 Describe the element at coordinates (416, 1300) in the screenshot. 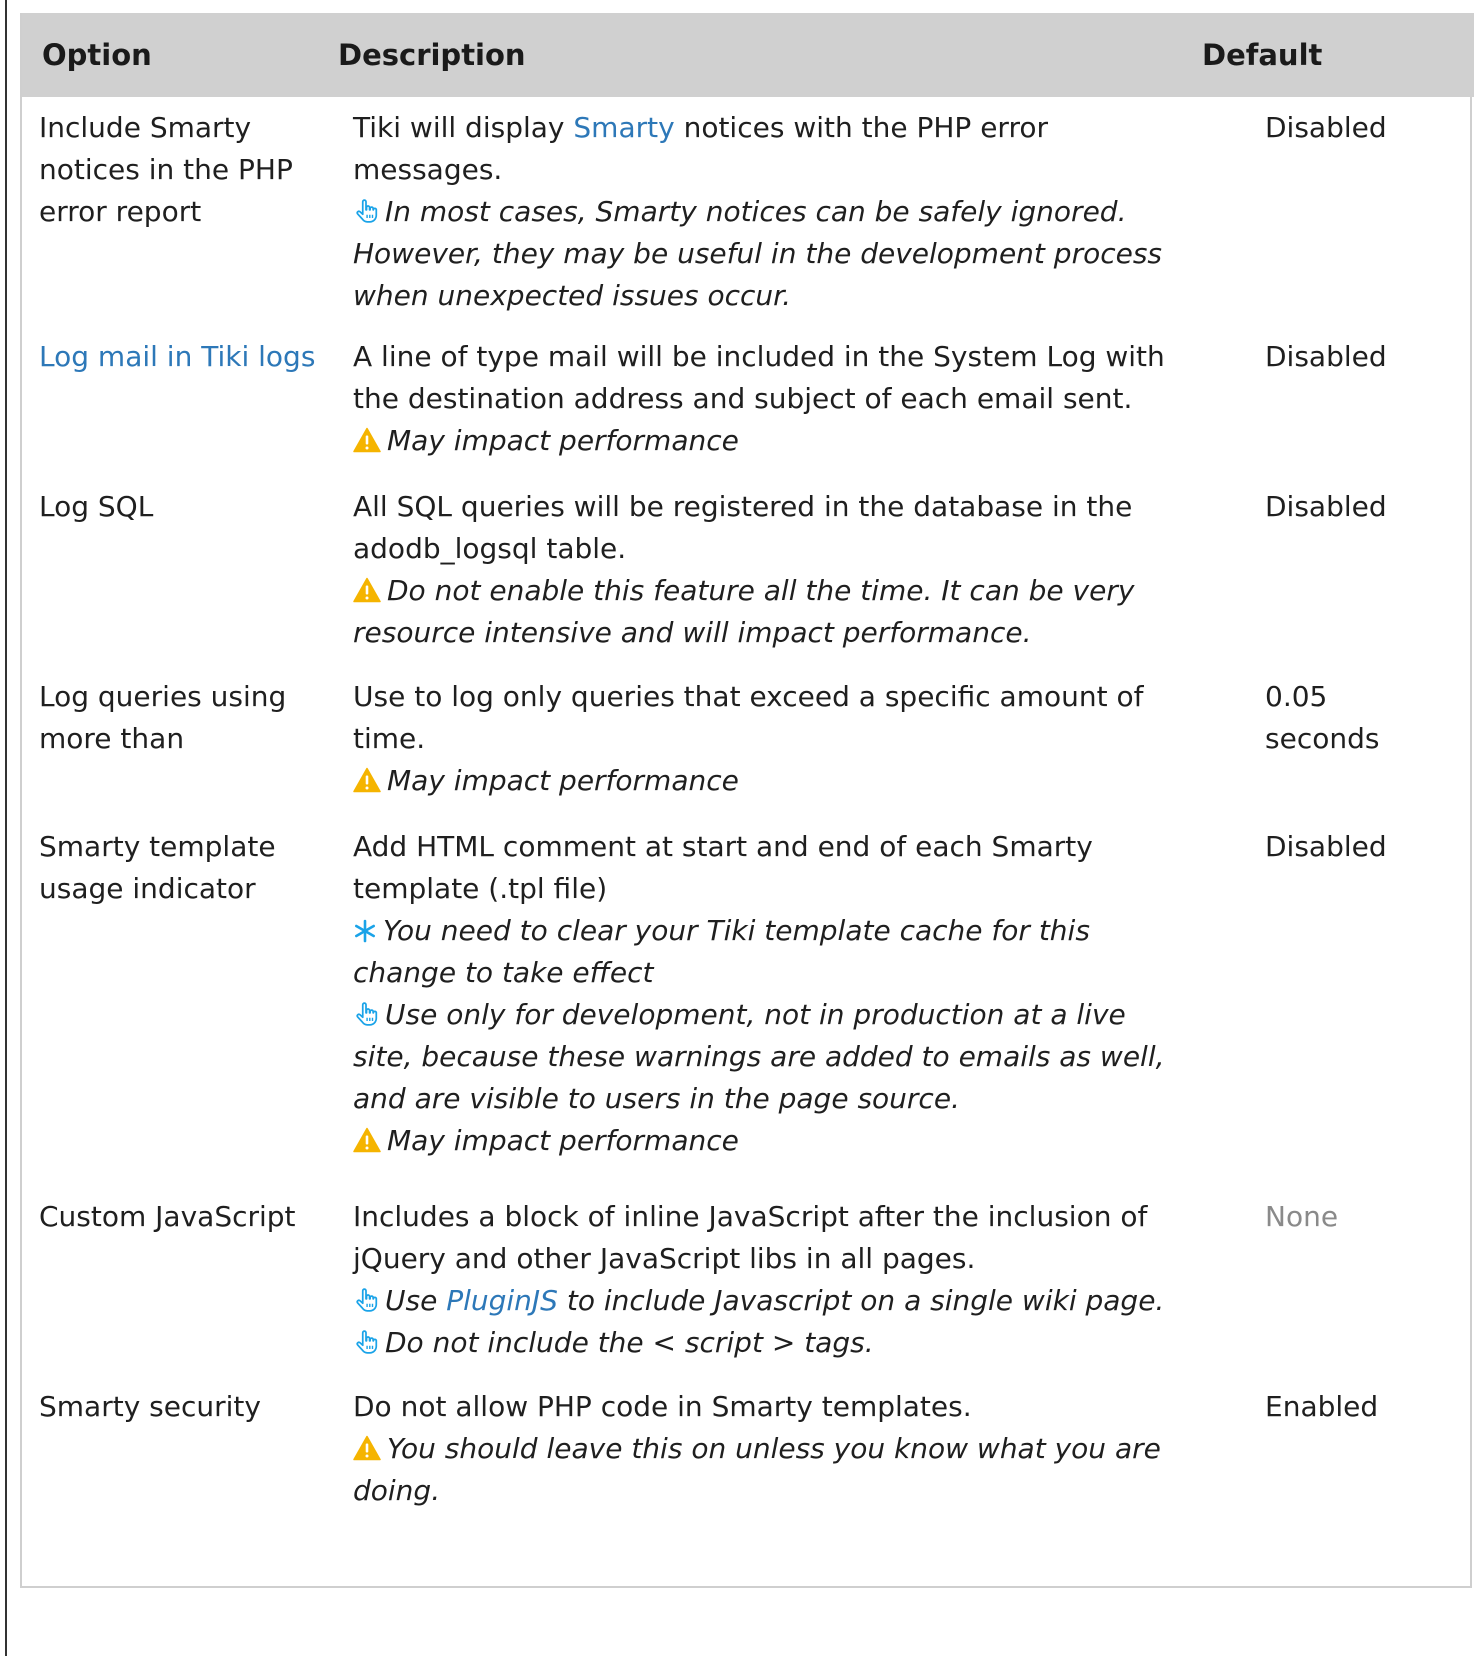

I see `tip-text: Use` at that location.